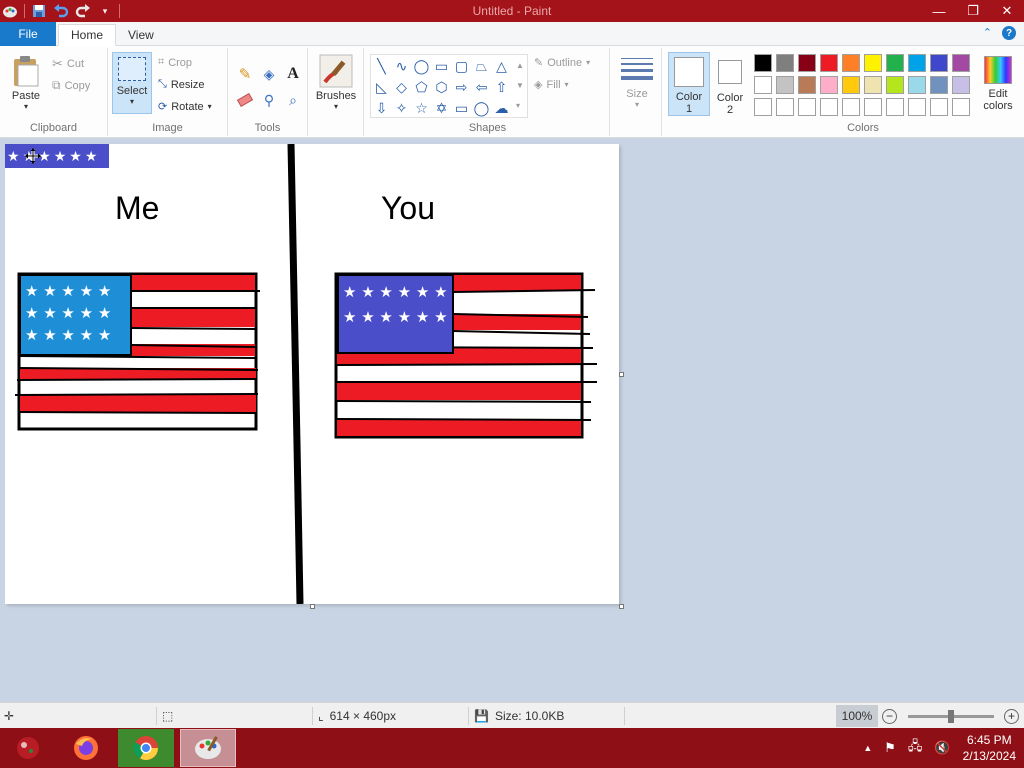 This screenshot has width=1024, height=768. What do you see at coordinates (401, 66) in the screenshot?
I see `curve-shape-icon: ∿` at bounding box center [401, 66].